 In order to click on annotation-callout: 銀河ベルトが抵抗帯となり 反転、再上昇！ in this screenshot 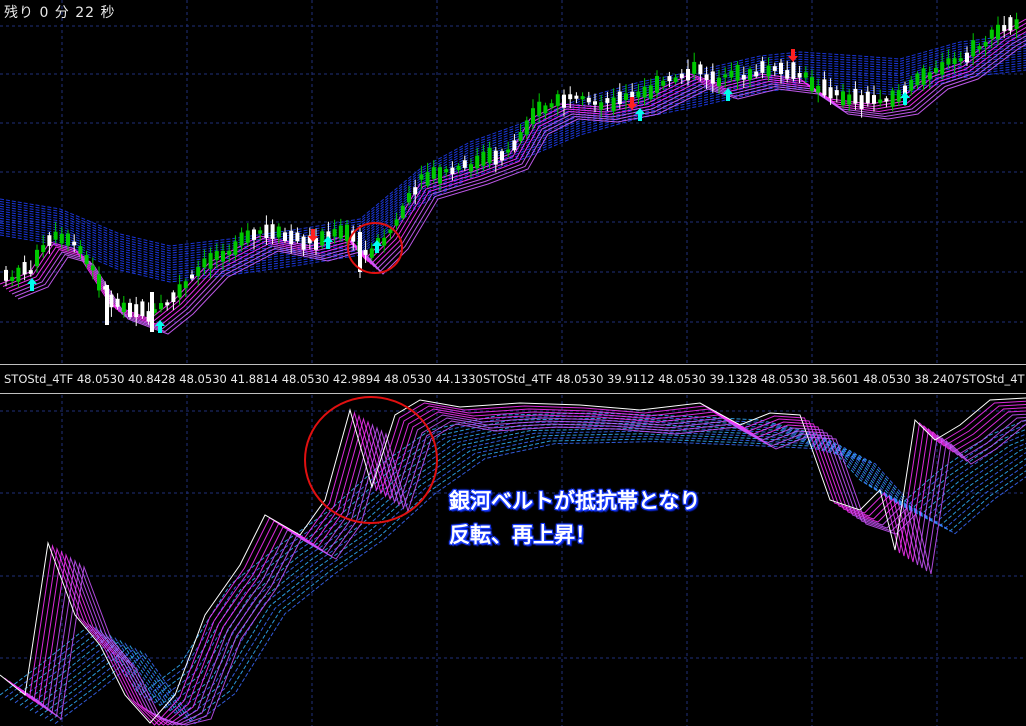, I will do `click(574, 518)`.